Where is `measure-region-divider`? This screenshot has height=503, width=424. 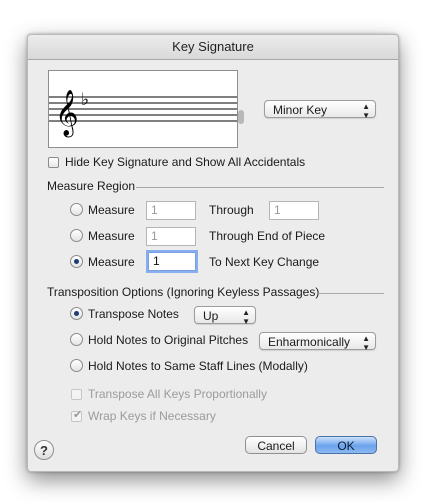
measure-region-divider is located at coordinates (260, 187).